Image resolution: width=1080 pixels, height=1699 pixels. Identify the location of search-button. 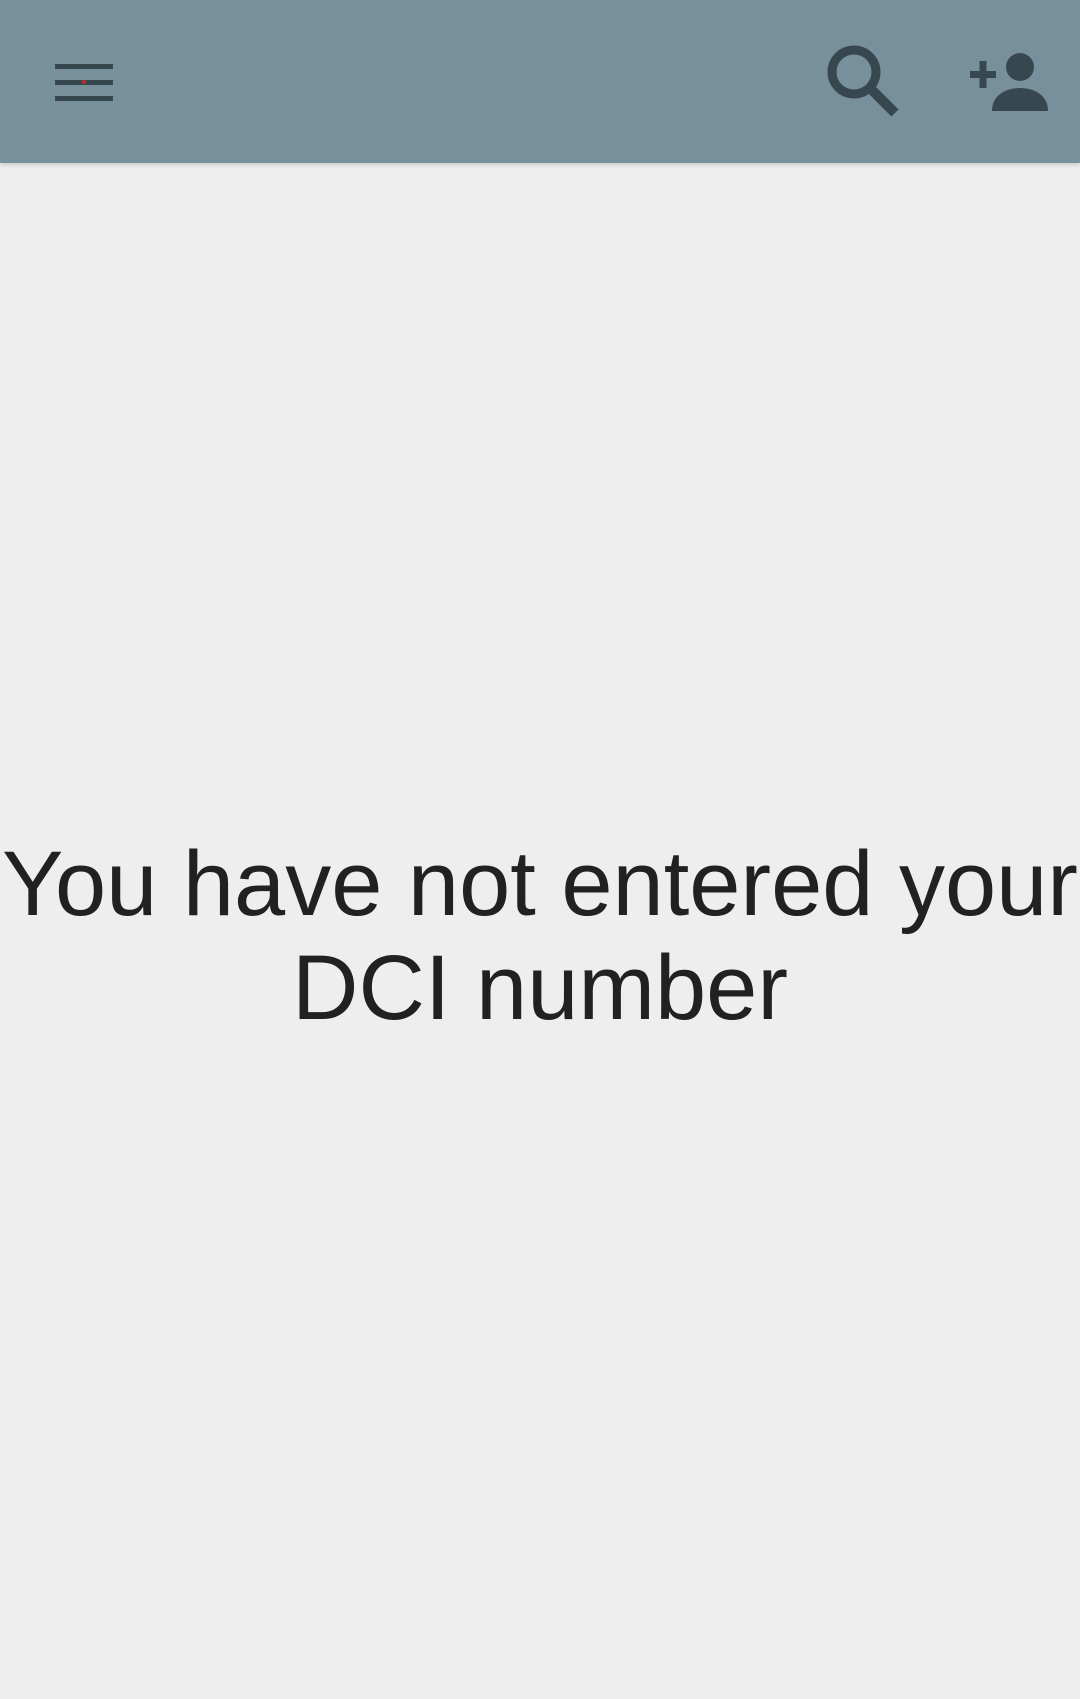
(863, 81).